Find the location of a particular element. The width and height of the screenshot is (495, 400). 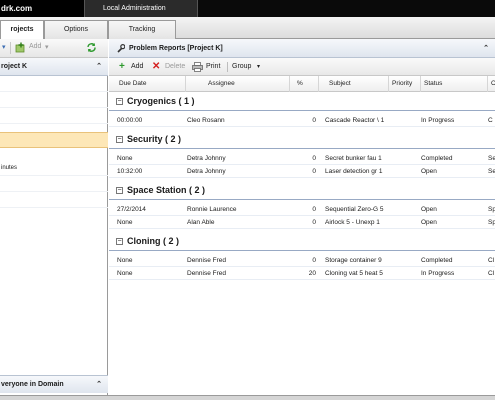

page-title: Problem Reports [Project K] is located at coordinates (176, 48).